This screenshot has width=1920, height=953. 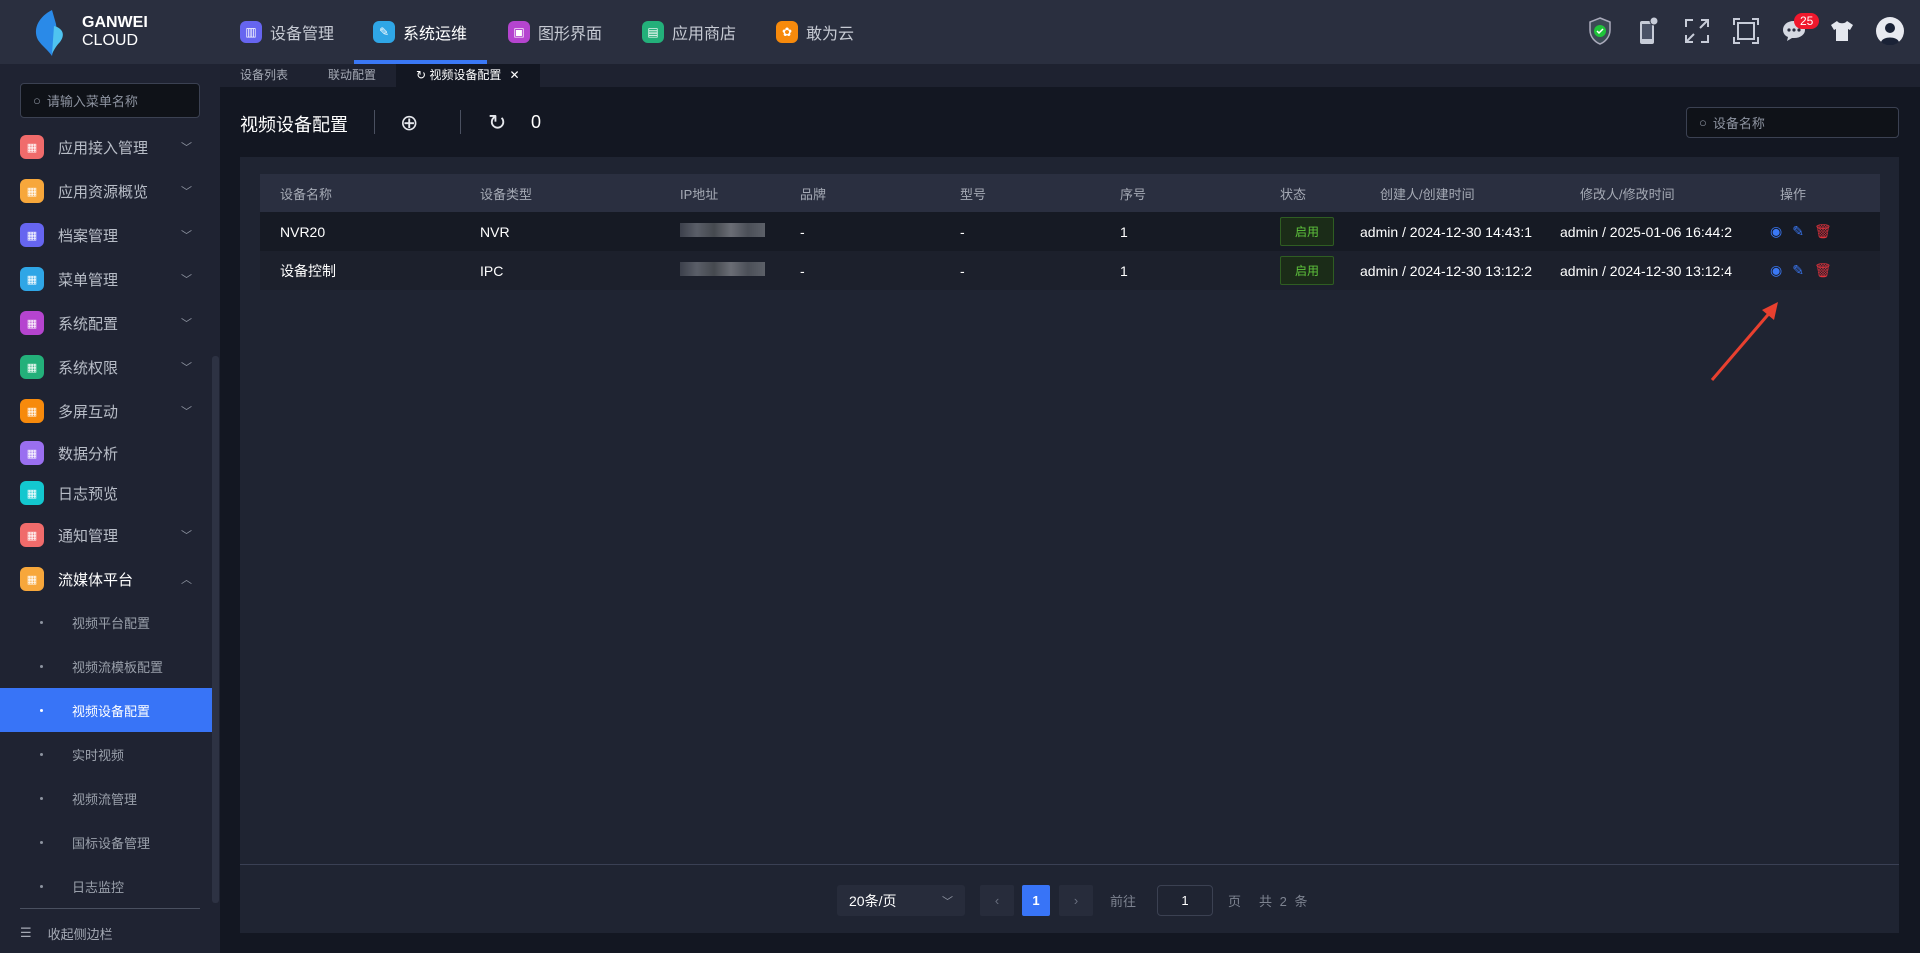 I want to click on sidebar-subitem: 视频流模板配置, so click(x=106, y=666).